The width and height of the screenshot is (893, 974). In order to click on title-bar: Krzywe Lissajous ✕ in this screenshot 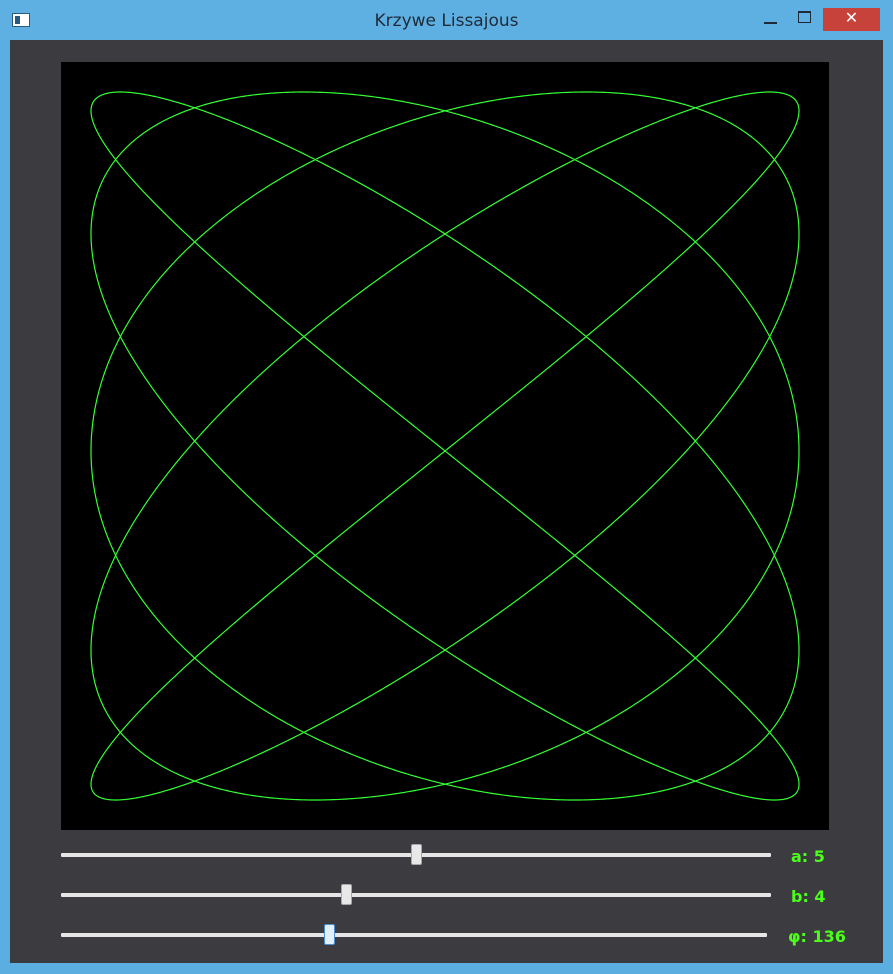, I will do `click(446, 20)`.